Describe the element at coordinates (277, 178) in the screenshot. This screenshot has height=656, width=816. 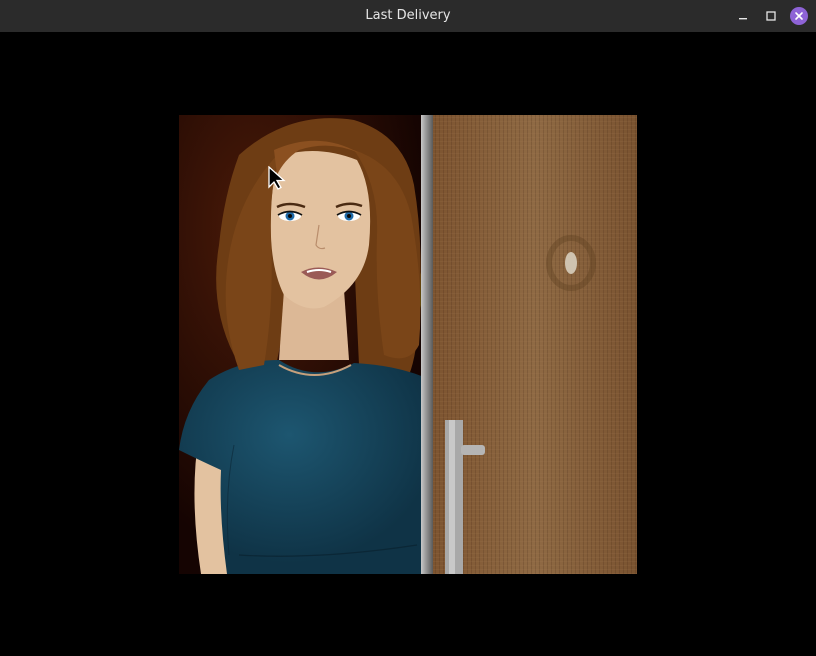
I see `mouse-cursor-icon` at that location.